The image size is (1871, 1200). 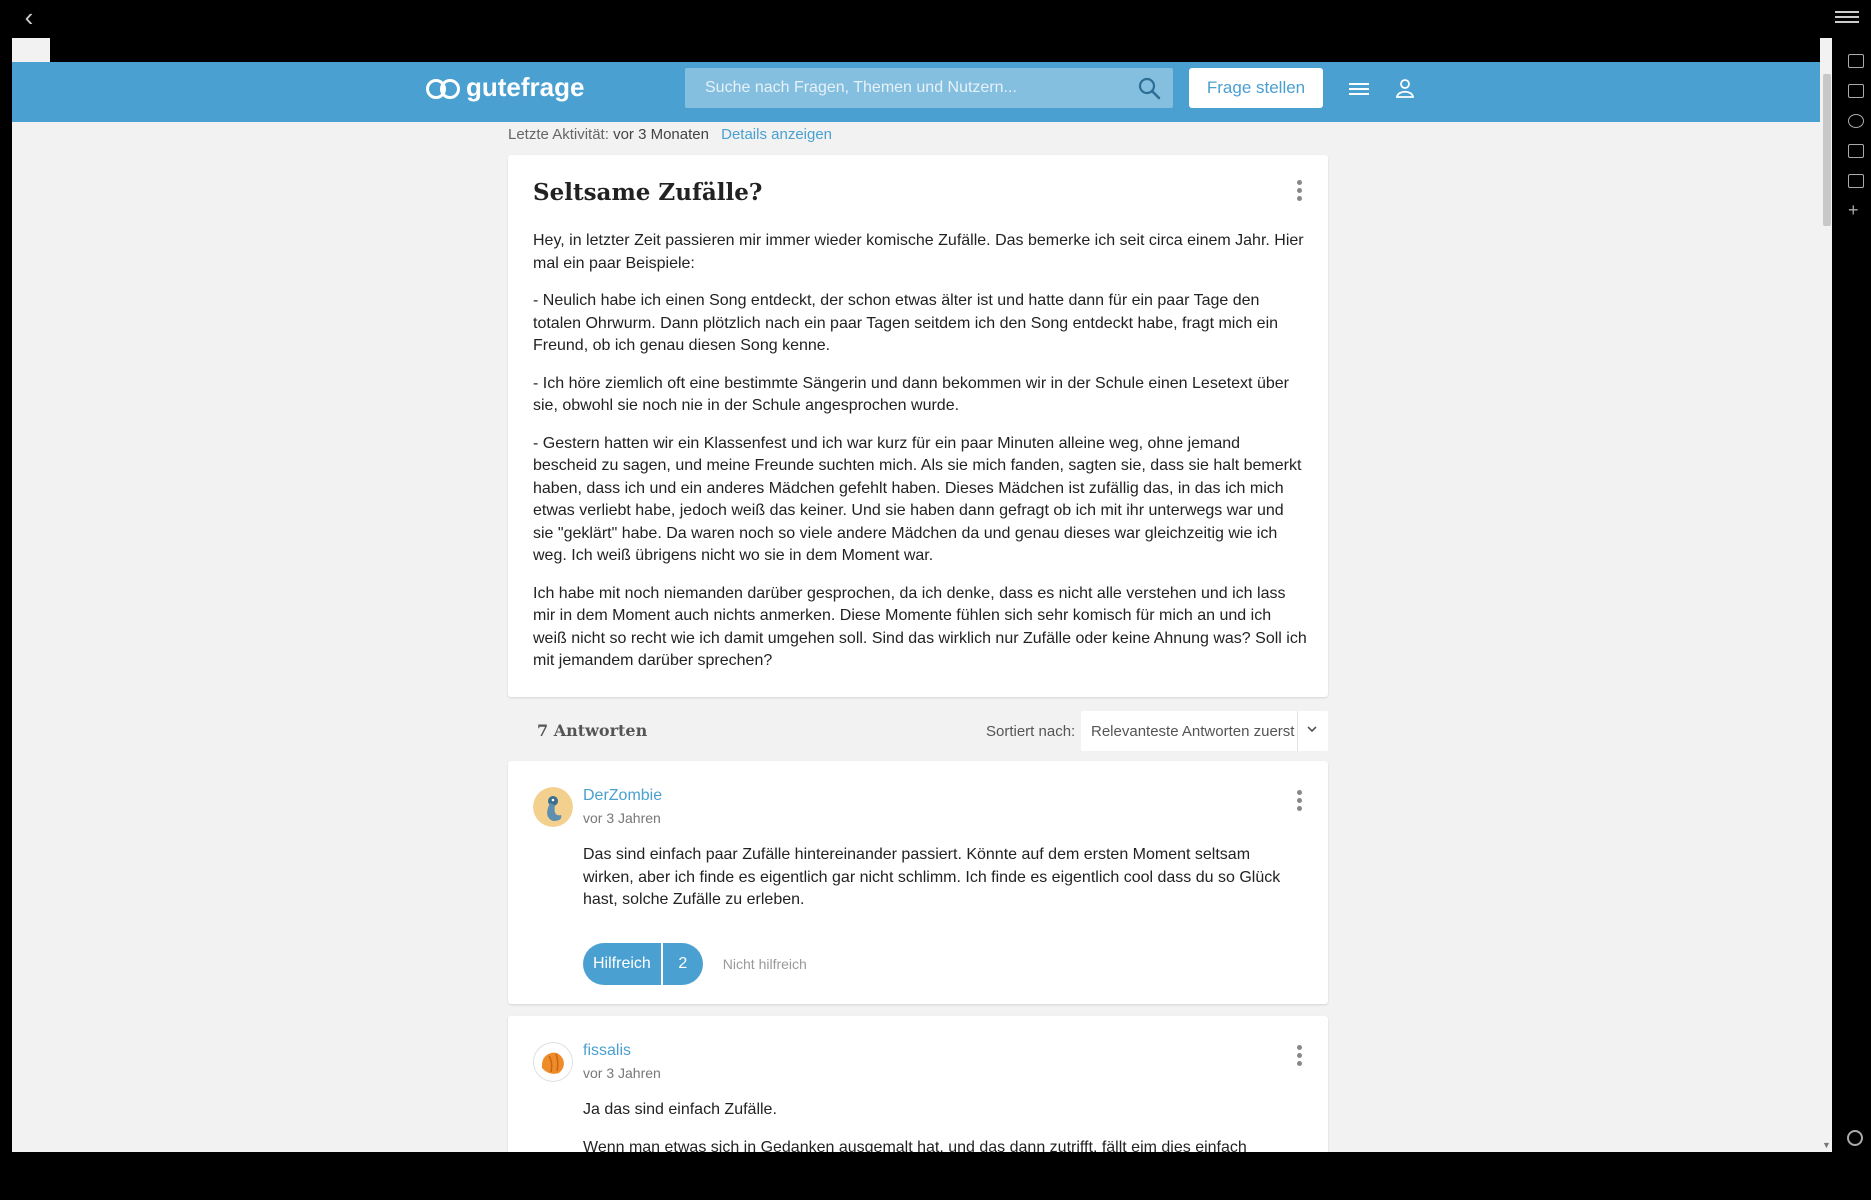 I want to click on logo-text: gutefrage, so click(x=525, y=86).